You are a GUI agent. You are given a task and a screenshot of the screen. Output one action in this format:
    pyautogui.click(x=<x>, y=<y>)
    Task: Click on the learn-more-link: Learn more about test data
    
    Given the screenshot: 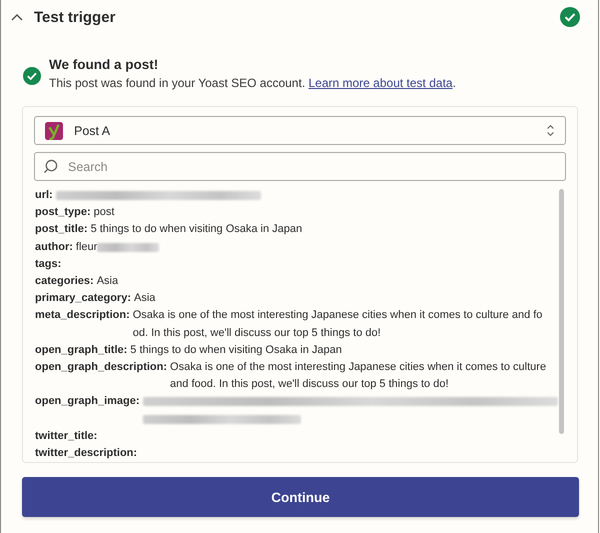 What is the action you would take?
    pyautogui.click(x=380, y=83)
    